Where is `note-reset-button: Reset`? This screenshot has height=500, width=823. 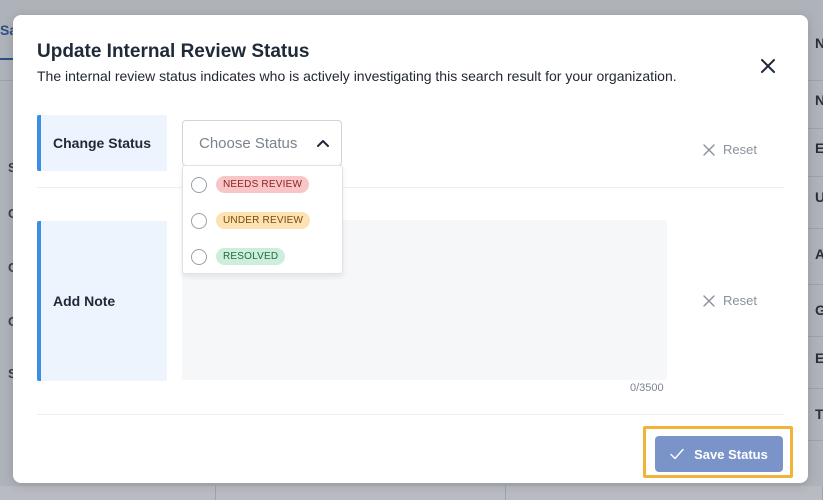 note-reset-button: Reset is located at coordinates (730, 300).